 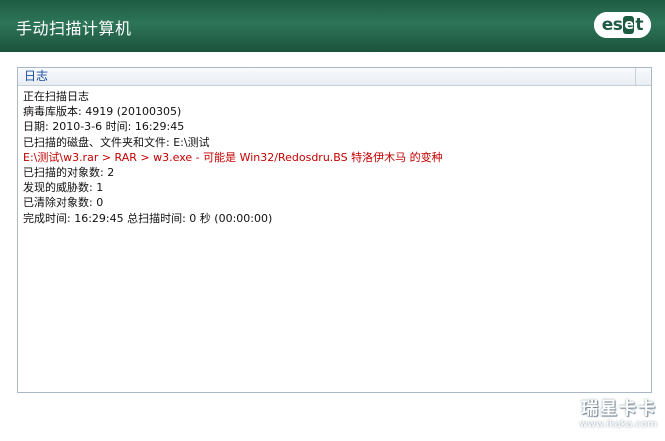 I want to click on eset-logo-mid: e, so click(x=629, y=25).